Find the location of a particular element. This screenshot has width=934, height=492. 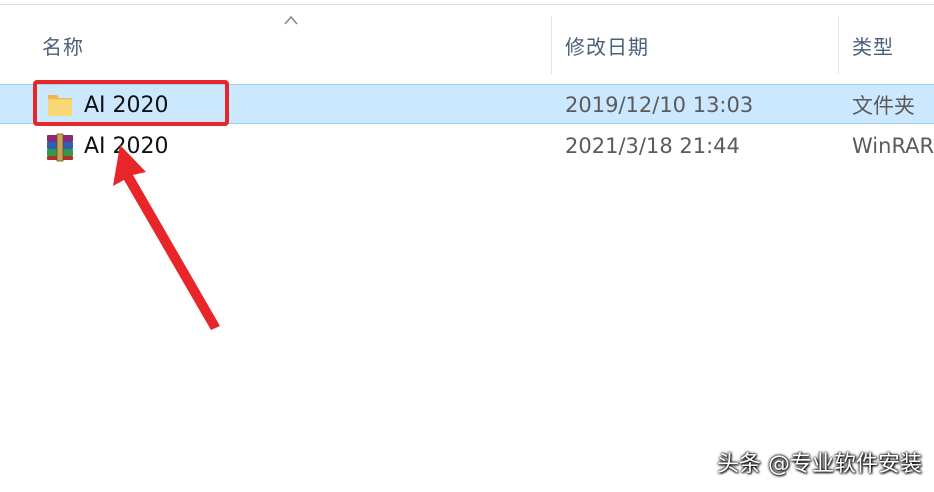

column-header-row: 名称 修改日期 类型 is located at coordinates (467, 45).